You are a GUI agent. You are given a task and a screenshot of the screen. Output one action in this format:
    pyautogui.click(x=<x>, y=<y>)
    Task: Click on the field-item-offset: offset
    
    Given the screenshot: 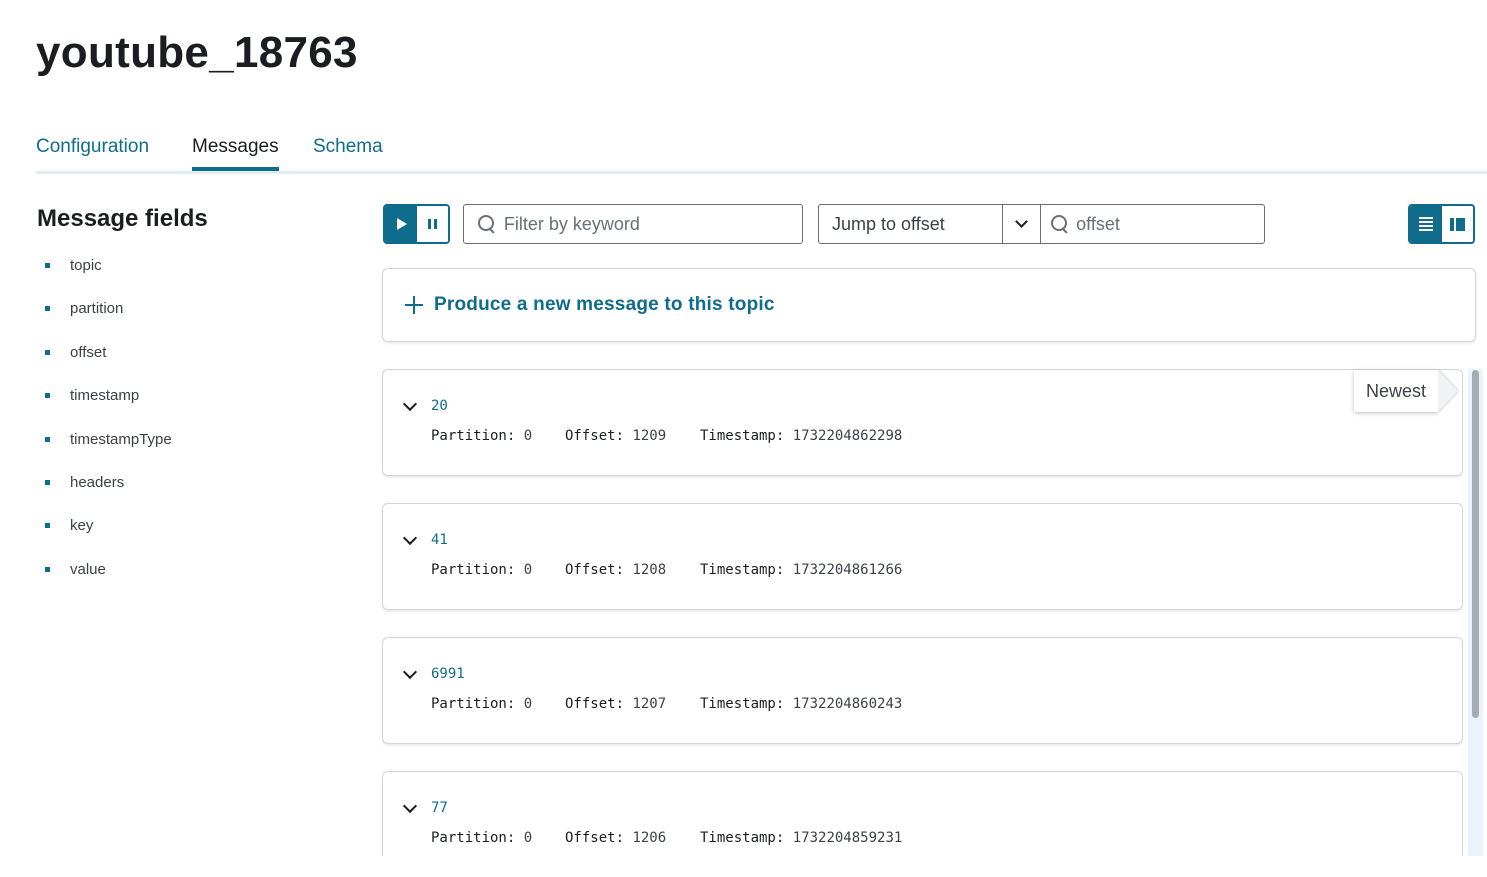 What is the action you would take?
    pyautogui.click(x=108, y=362)
    